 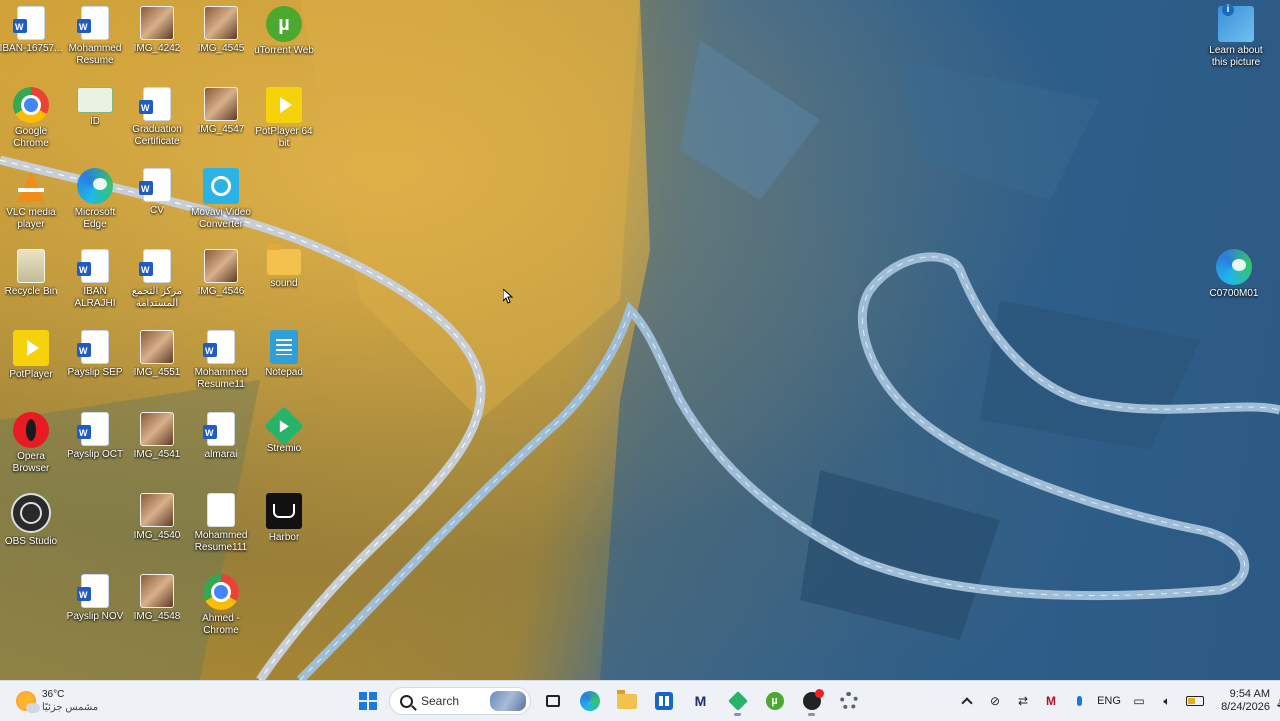 What do you see at coordinates (284, 41) in the screenshot?
I see `desktop-icon: µ uTorrent Web` at bounding box center [284, 41].